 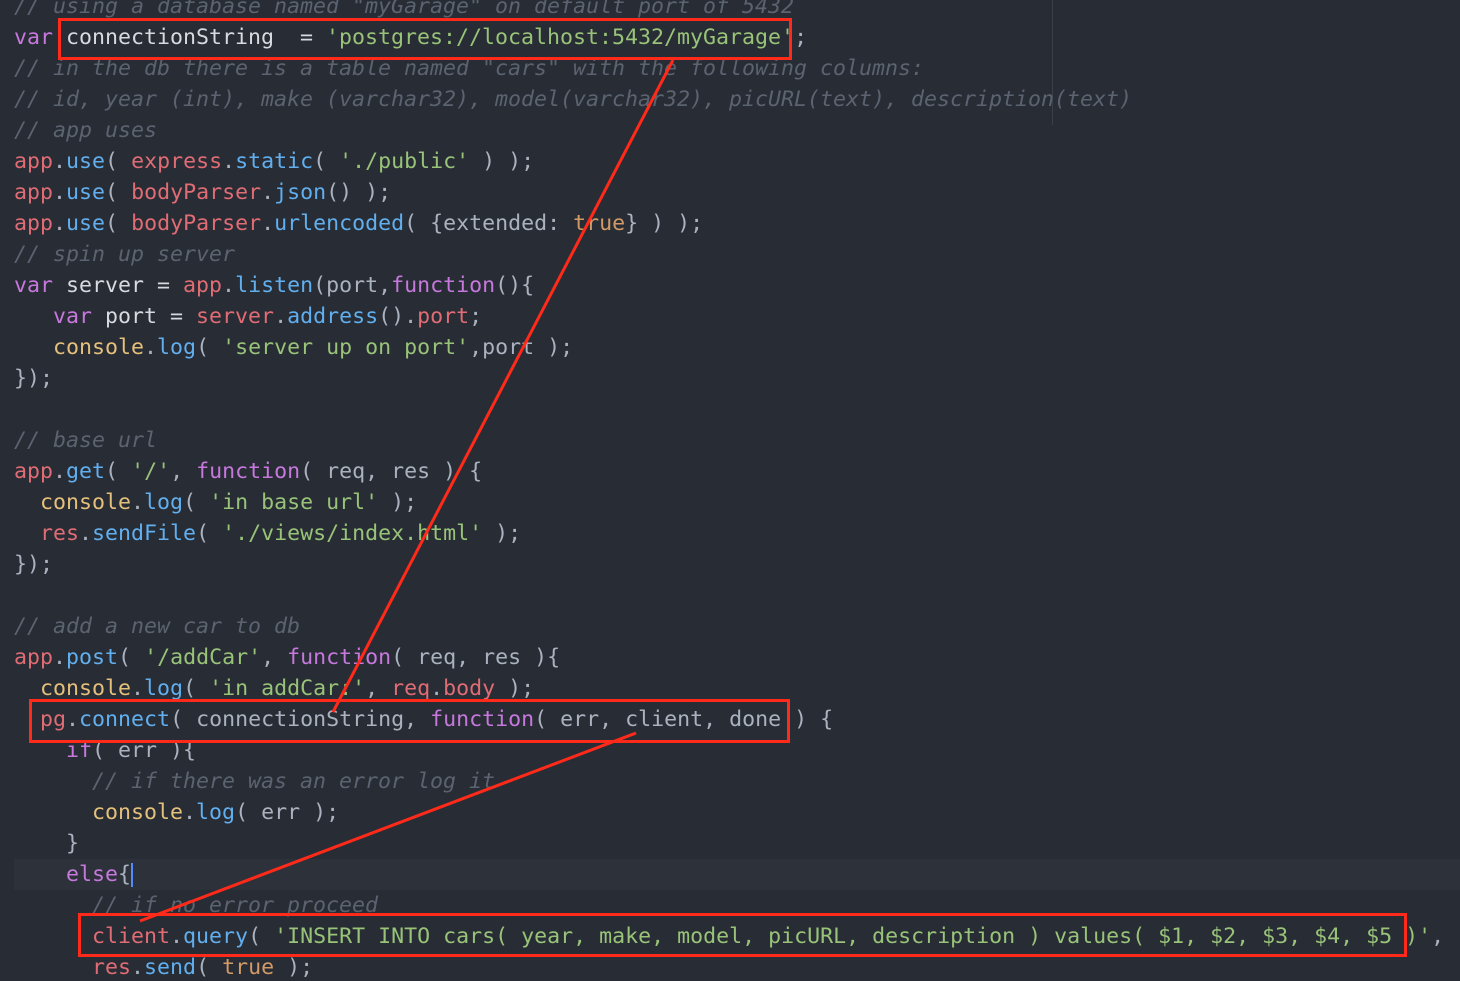 What do you see at coordinates (489, 223) in the screenshot?
I see `code-token-punct: ( {extended:` at bounding box center [489, 223].